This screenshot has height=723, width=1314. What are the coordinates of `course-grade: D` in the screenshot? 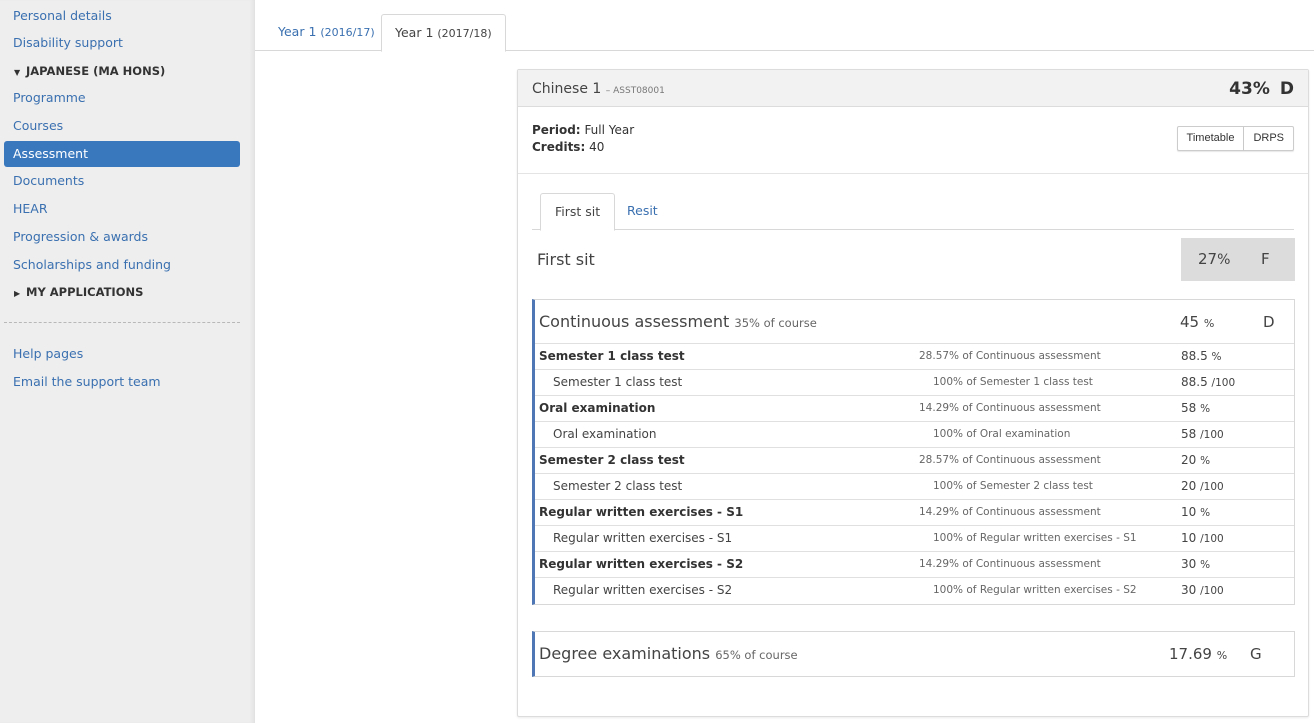 It's located at (1286, 89).